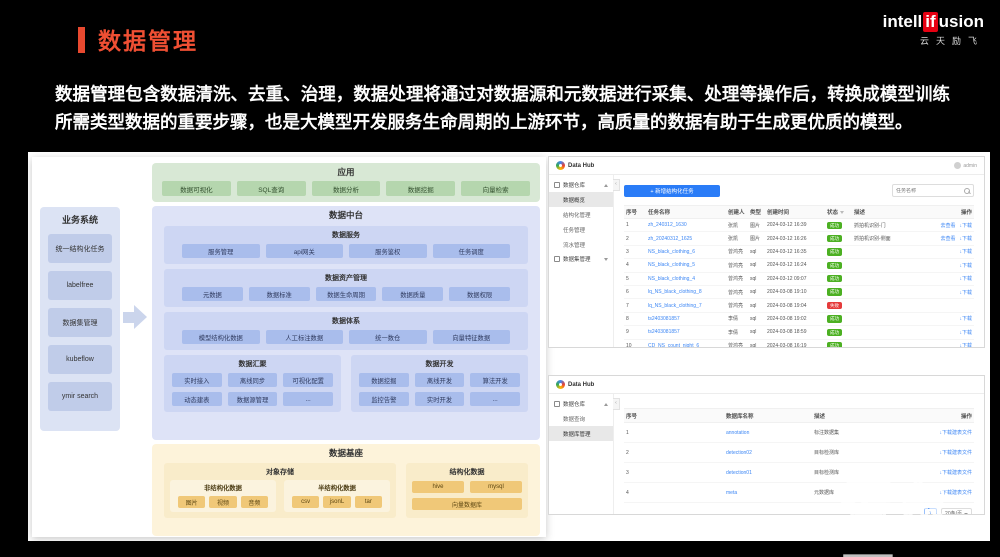 Image resolution: width=1000 pixels, height=557 pixels. Describe the element at coordinates (495, 380) in the screenshot. I see `platform-item: 算法开发` at that location.